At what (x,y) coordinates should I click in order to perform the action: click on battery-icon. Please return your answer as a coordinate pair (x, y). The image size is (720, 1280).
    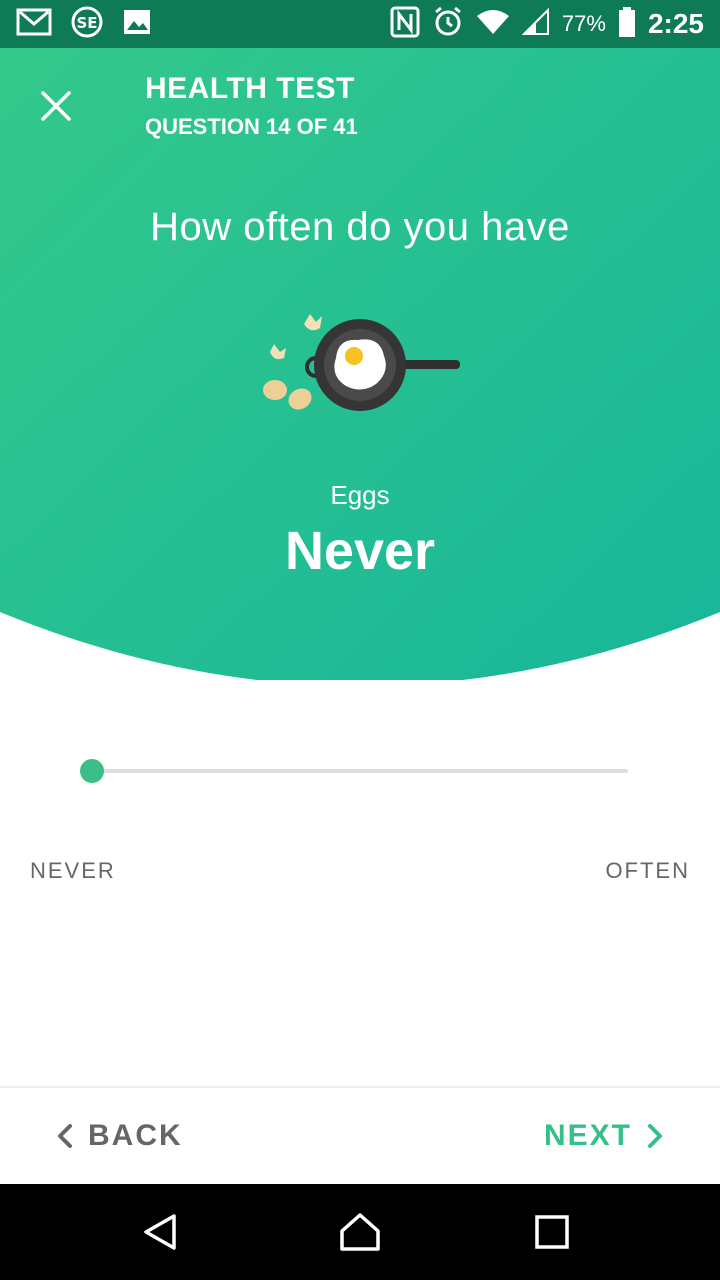
    Looking at the image, I should click on (627, 24).